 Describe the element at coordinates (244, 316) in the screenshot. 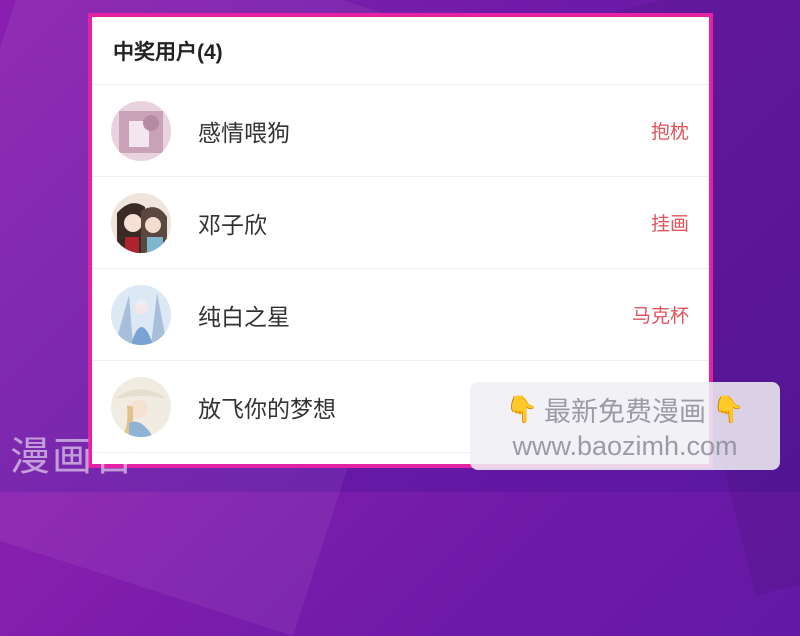

I see `winner-name: 纯白之星` at that location.